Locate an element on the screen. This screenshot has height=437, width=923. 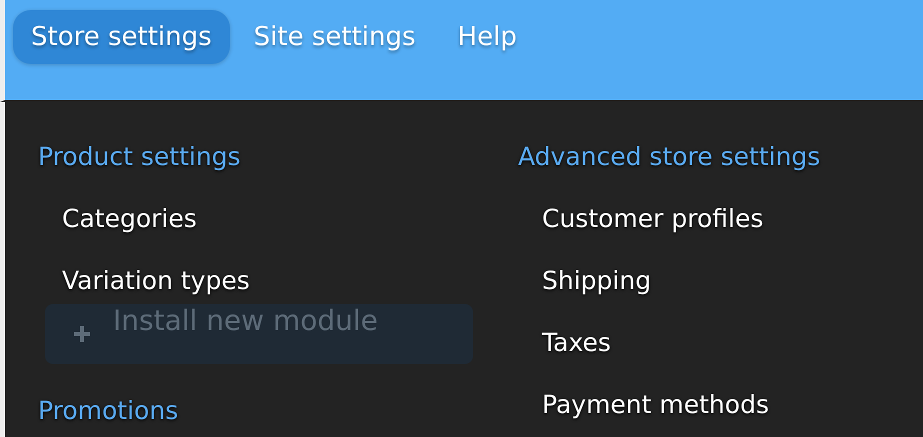
menu-item: Payment methods is located at coordinates (655, 405).